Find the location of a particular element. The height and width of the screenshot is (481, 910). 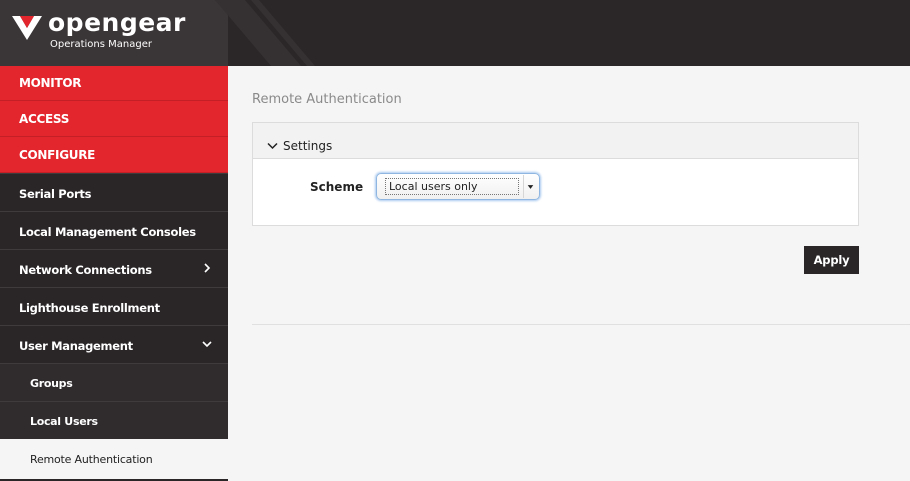

scheme-select-value: Local users only is located at coordinates (452, 186).